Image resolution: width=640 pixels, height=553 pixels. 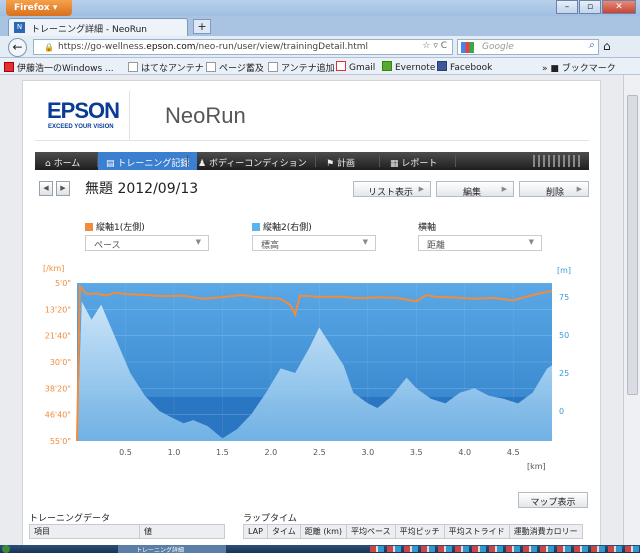 What do you see at coordinates (371, 531) in the screenshot?
I see `table-header: 平均ペース` at bounding box center [371, 531].